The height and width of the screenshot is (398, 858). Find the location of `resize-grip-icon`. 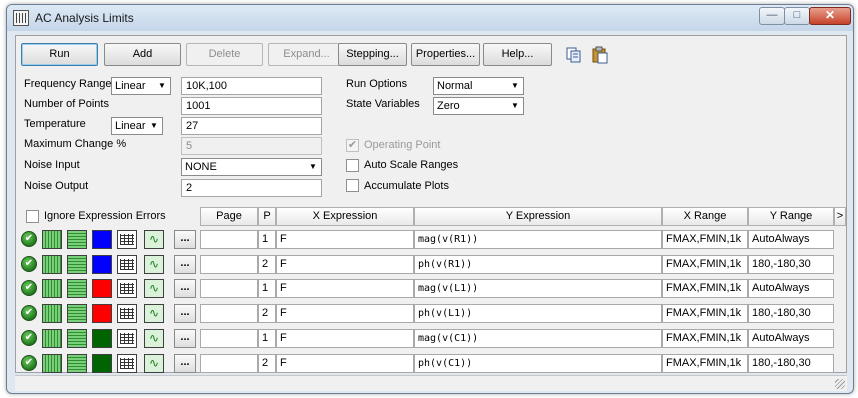

resize-grip-icon is located at coordinates (840, 384).